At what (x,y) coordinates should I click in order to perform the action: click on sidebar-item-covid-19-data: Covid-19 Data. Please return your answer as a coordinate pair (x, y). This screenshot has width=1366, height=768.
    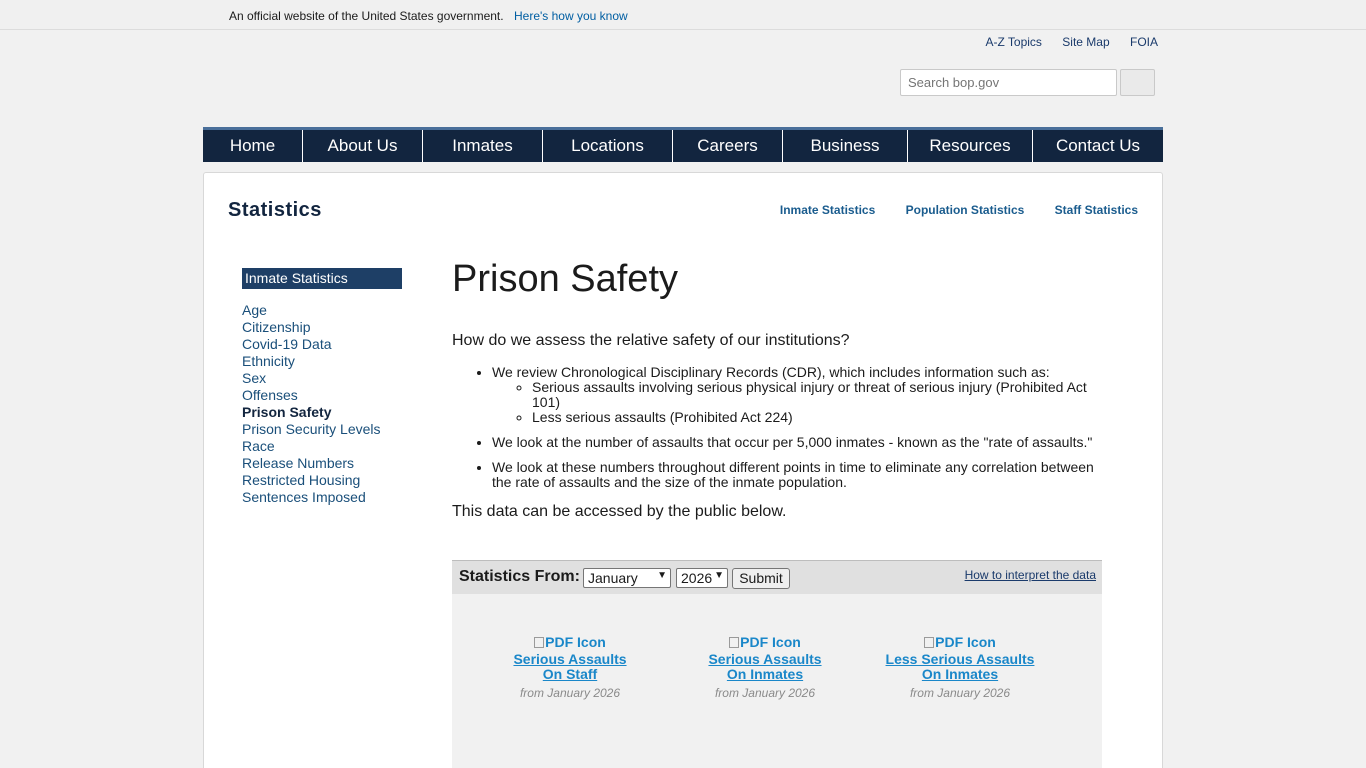
    Looking at the image, I should click on (322, 344).